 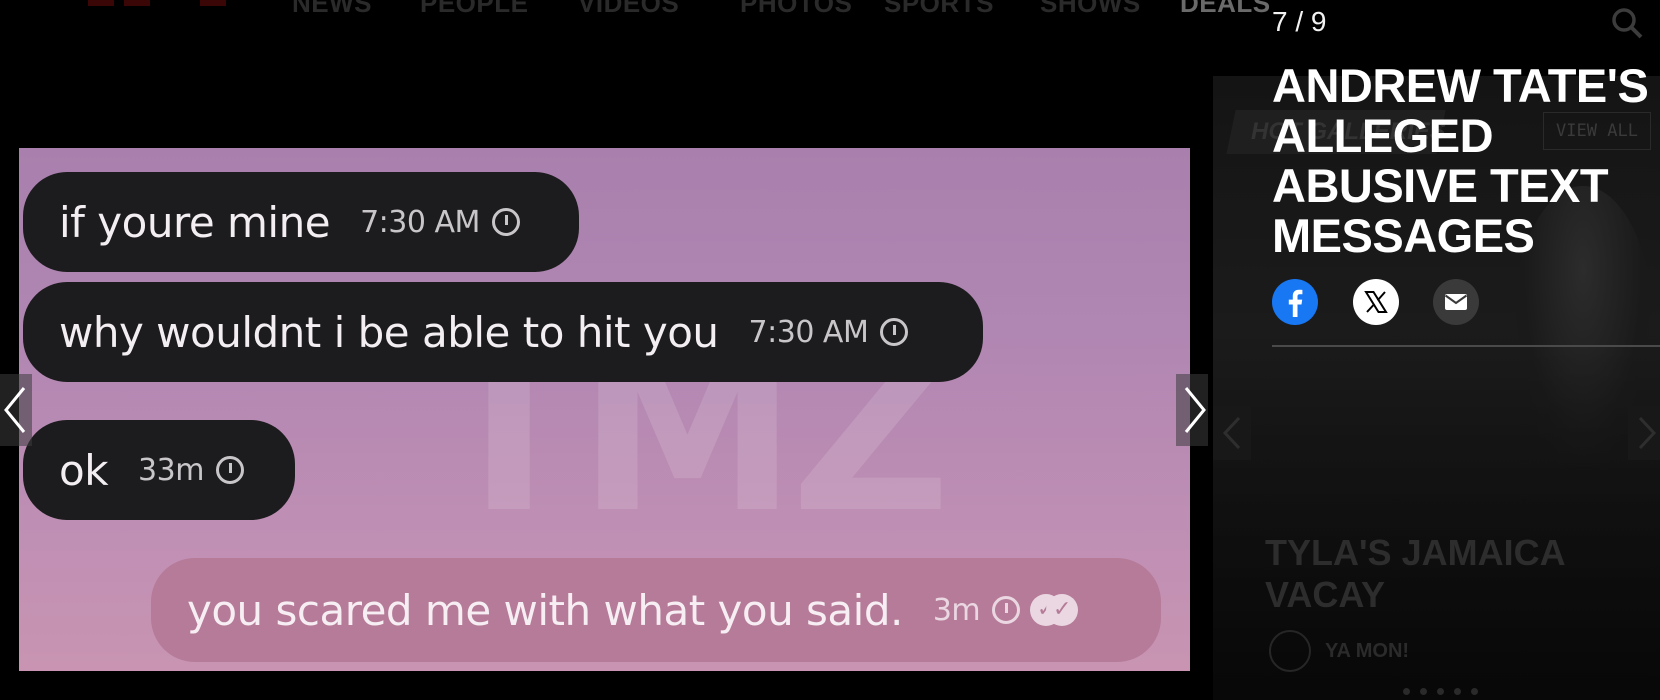 I want to click on gallery-title-line: MESSAGES, so click(x=1403, y=235).